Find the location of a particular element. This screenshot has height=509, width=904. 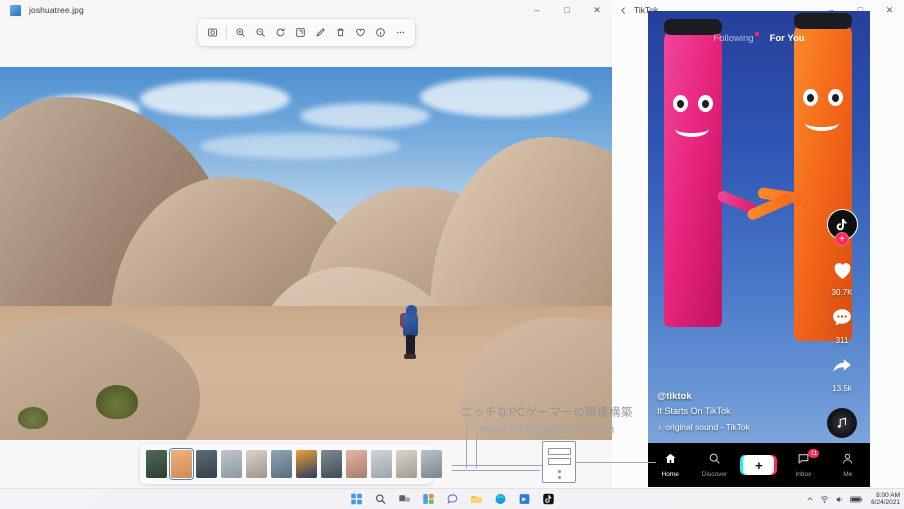

photos-close-button: ✕ is located at coordinates (597, 10).